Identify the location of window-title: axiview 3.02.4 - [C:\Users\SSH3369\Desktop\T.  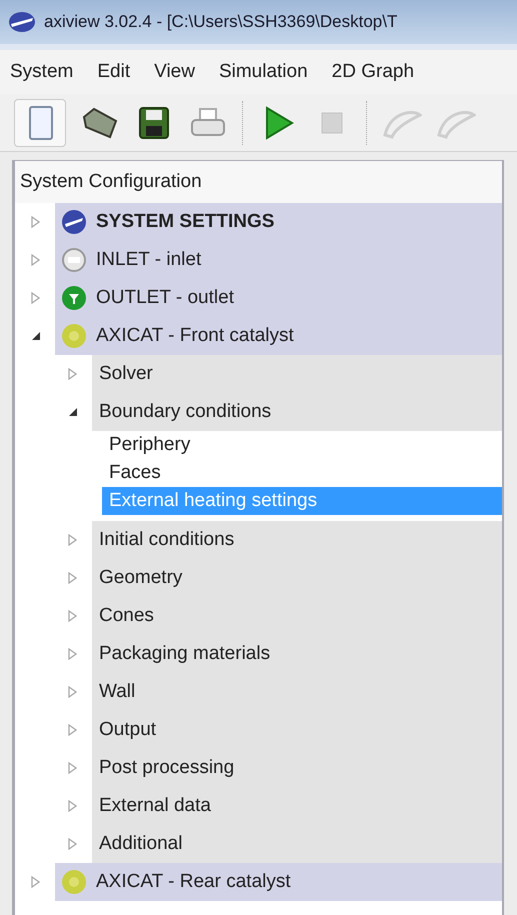
(221, 22).